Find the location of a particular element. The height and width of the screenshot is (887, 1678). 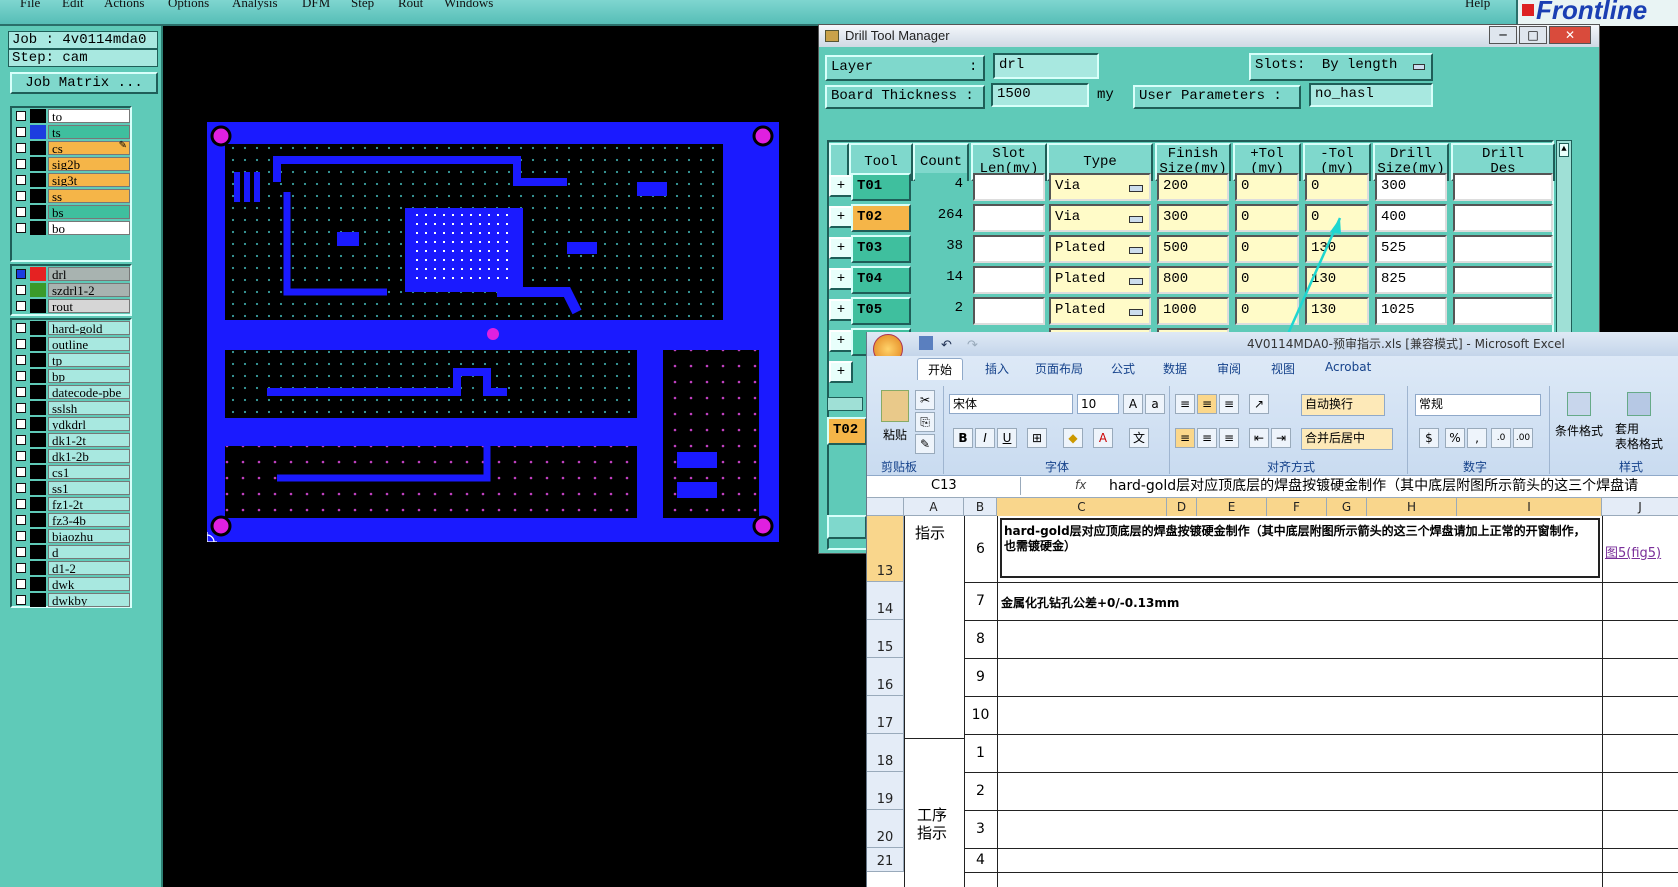

number-format-box: 常规 is located at coordinates (1478, 405).